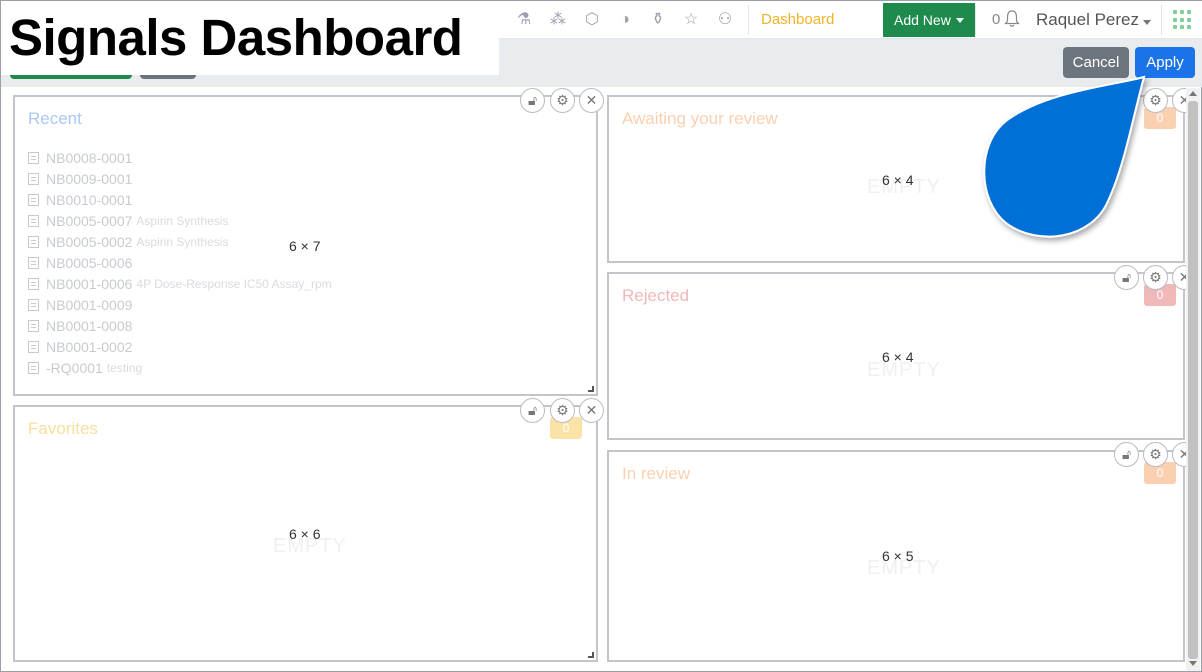 The width and height of the screenshot is (1202, 672). What do you see at coordinates (1012, 19) in the screenshot?
I see `bell-icon` at bounding box center [1012, 19].